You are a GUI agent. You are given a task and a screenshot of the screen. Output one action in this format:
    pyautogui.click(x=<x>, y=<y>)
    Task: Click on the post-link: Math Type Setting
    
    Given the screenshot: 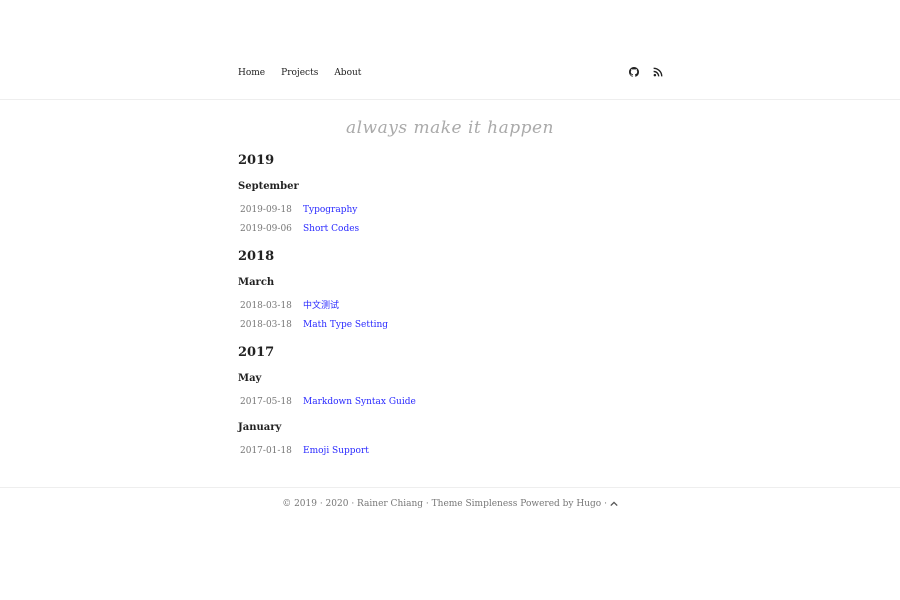 What is the action you would take?
    pyautogui.click(x=345, y=325)
    